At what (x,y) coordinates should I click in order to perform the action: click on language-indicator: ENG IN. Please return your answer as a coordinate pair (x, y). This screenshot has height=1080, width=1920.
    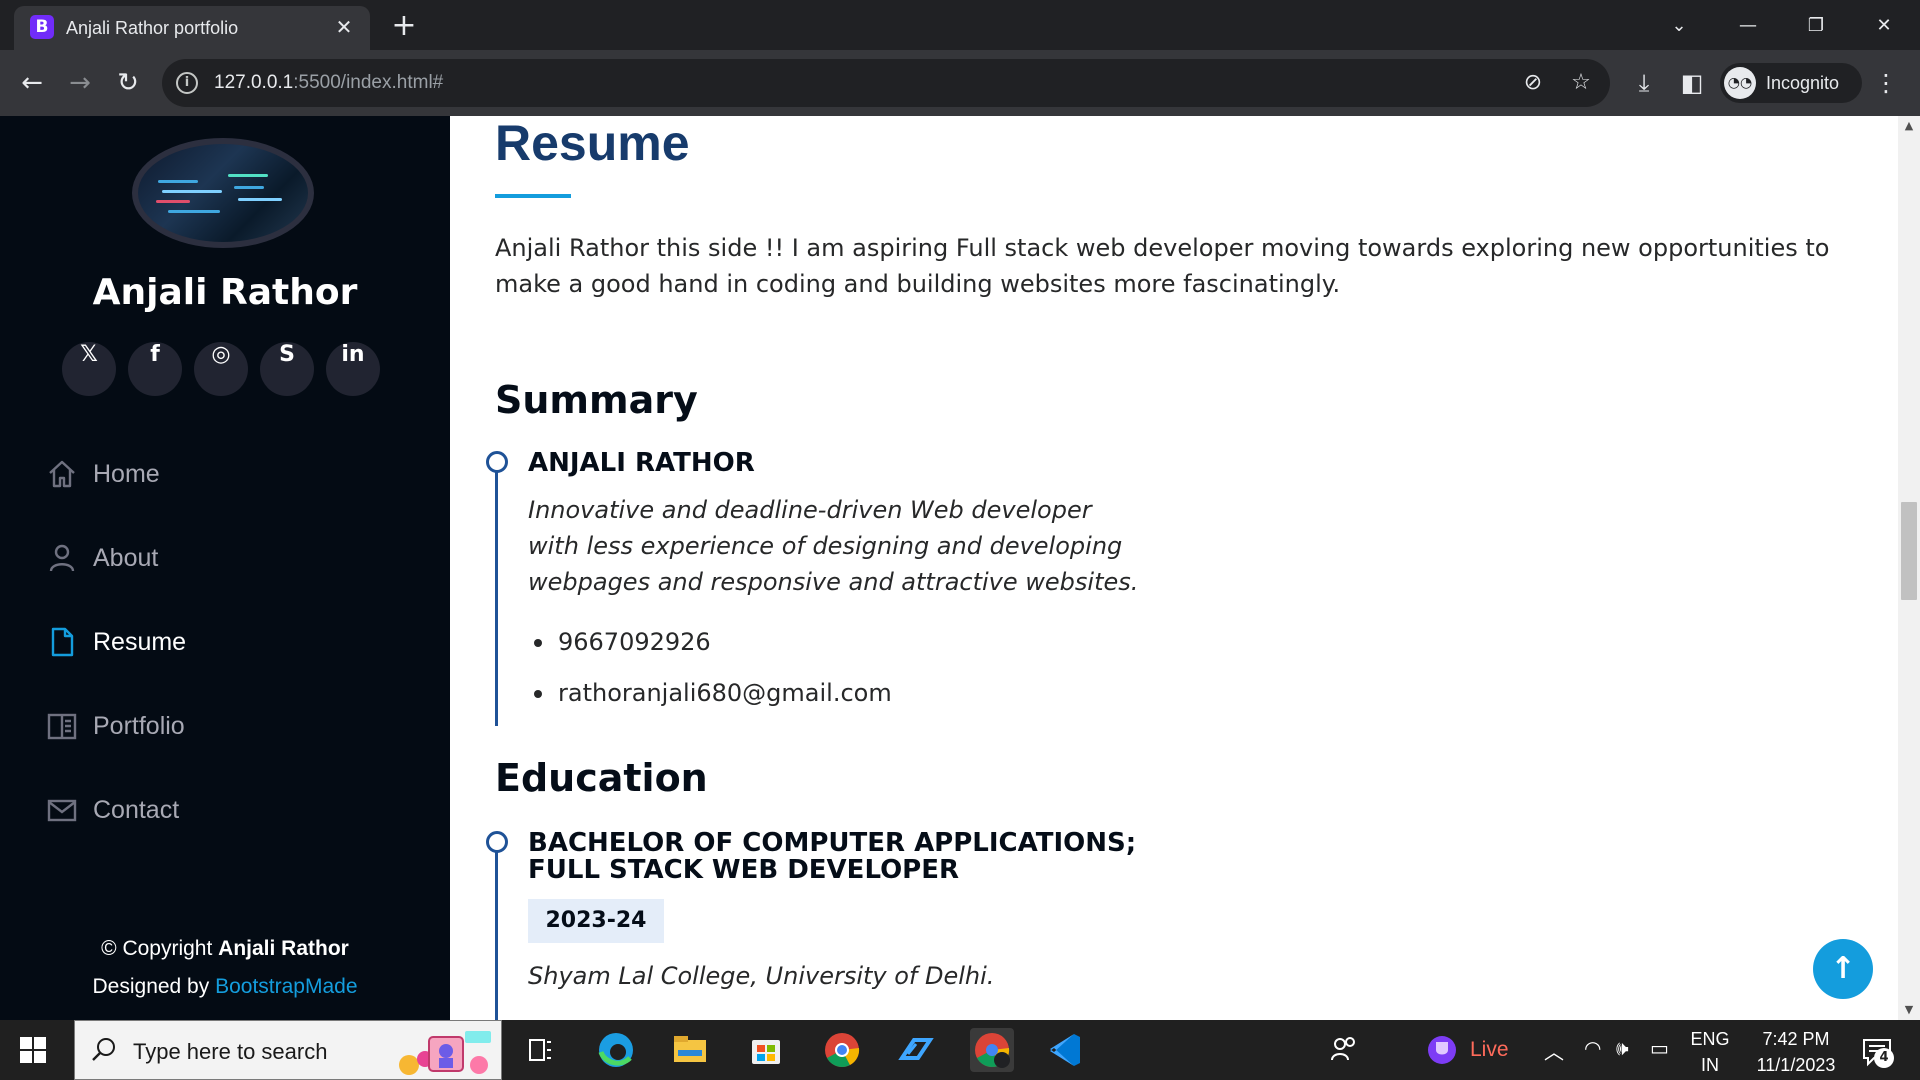
    Looking at the image, I should click on (1710, 1052).